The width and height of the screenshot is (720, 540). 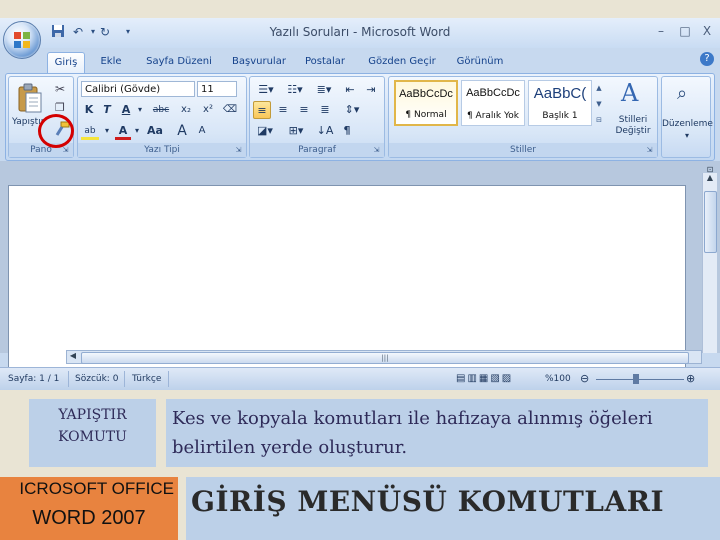 I want to click on increase-indent-icon: ⇥, so click(x=371, y=90).